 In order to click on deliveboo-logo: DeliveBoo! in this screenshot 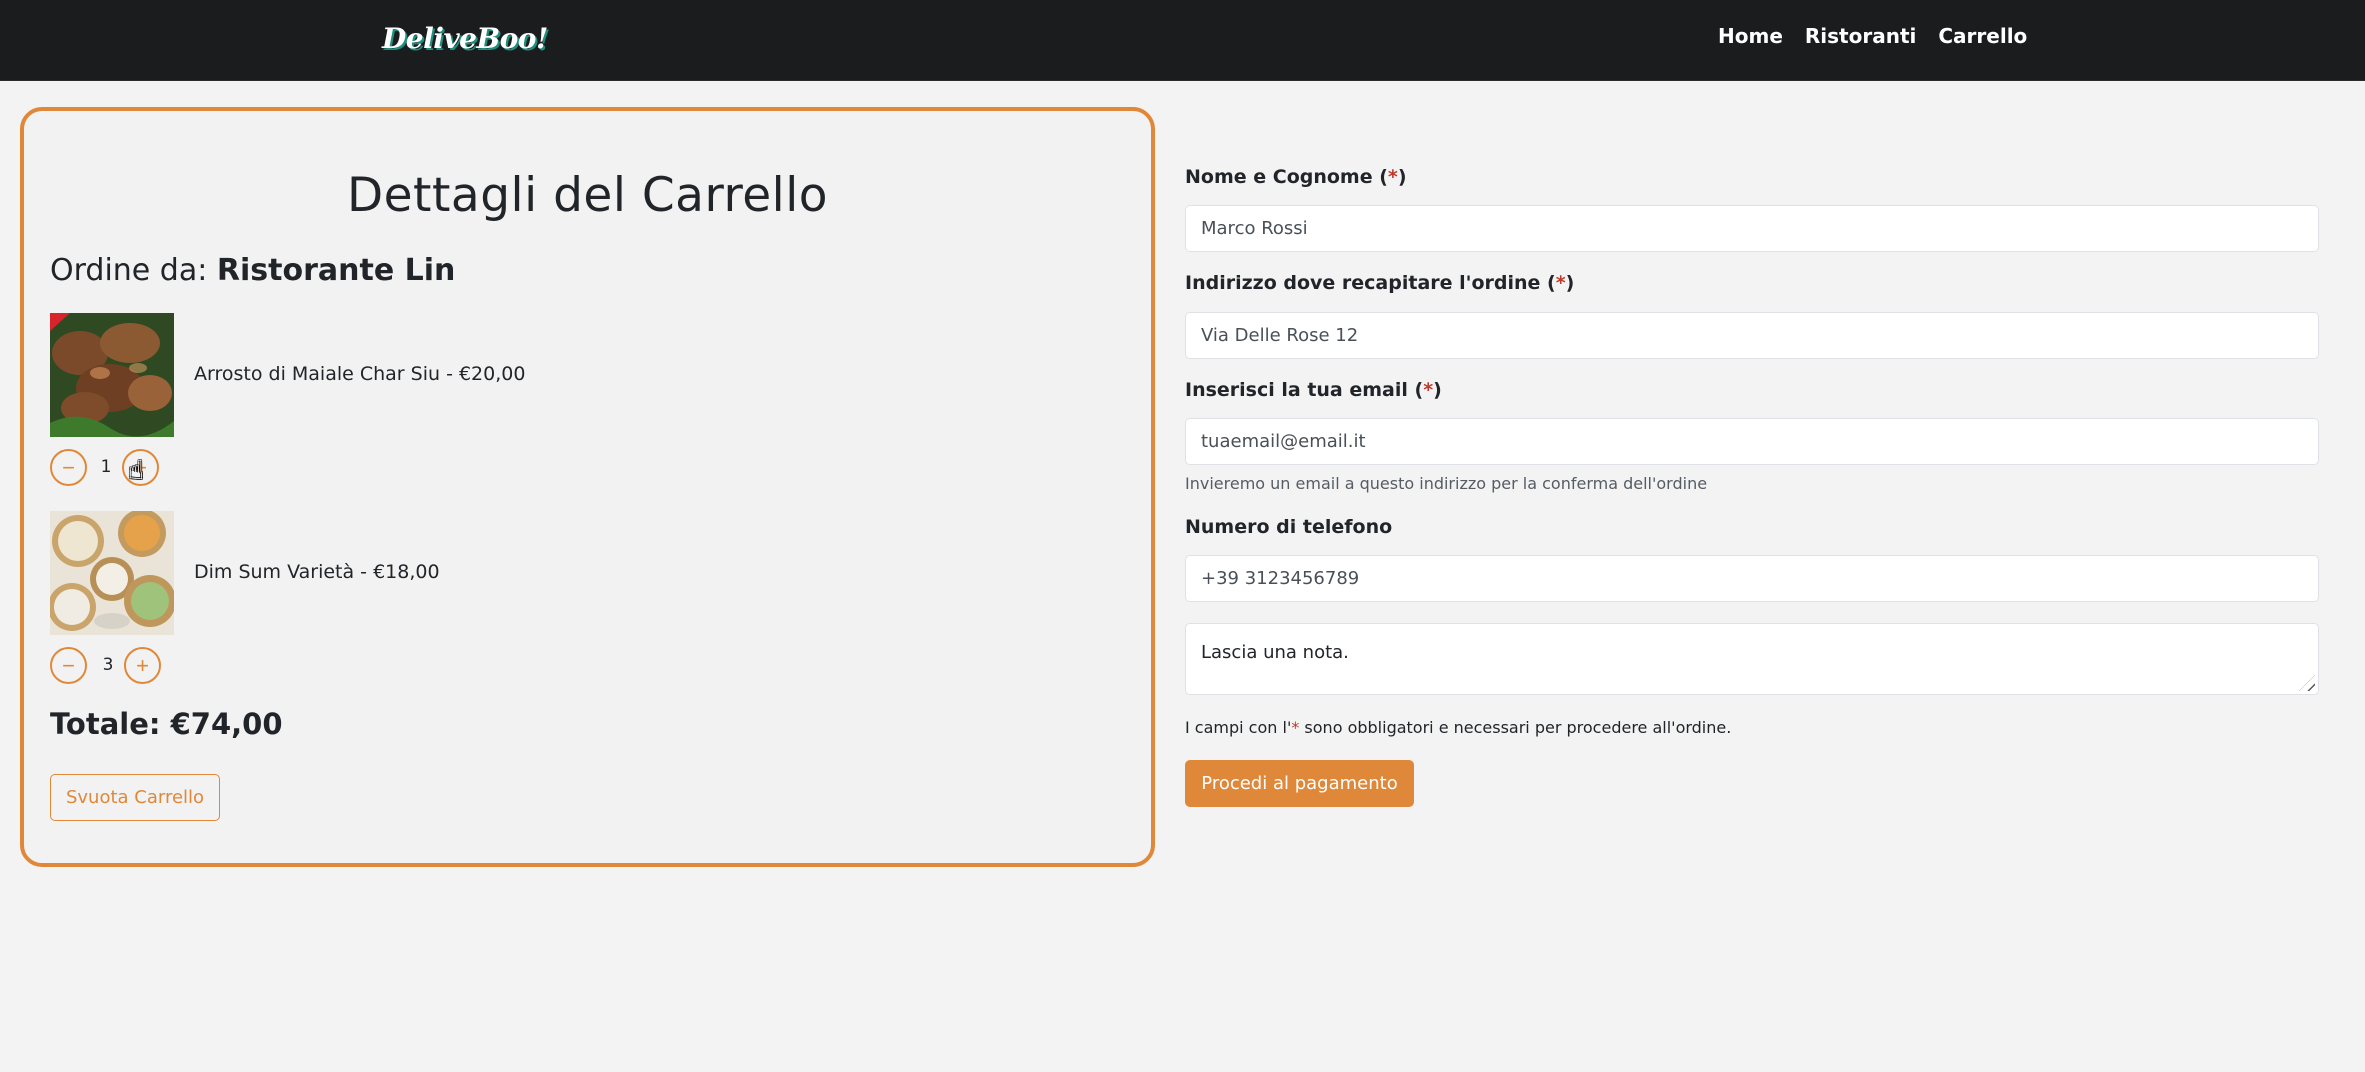, I will do `click(465, 38)`.